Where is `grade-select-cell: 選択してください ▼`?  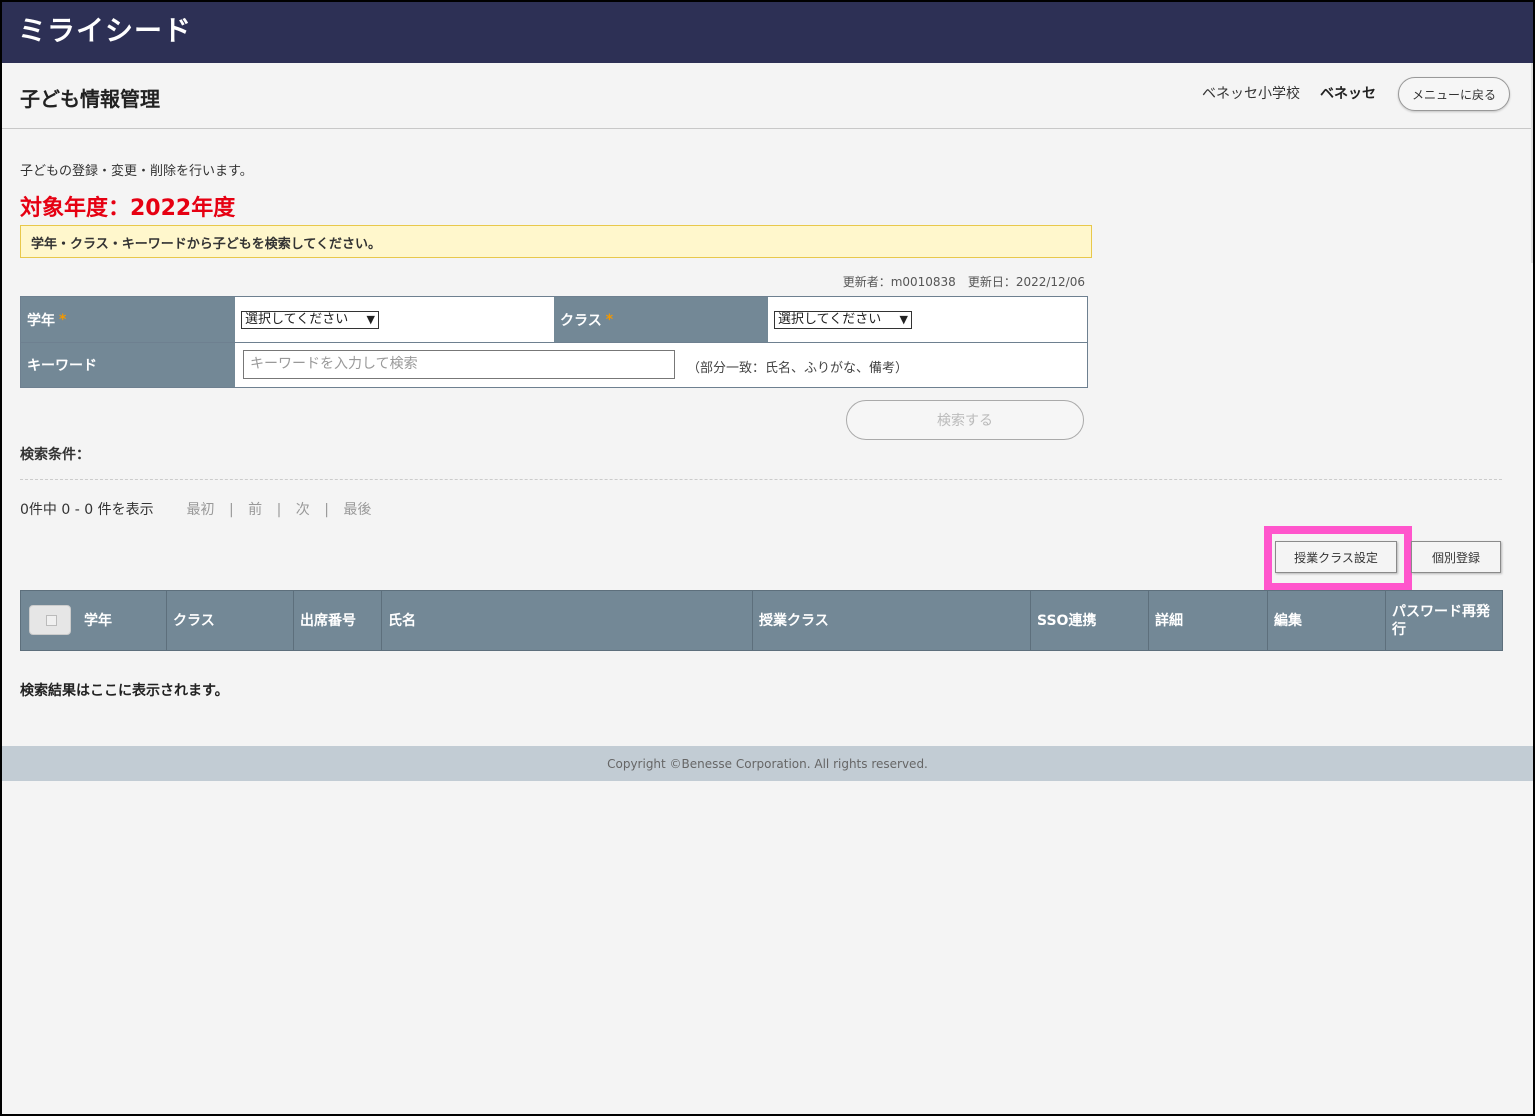 grade-select-cell: 選択してください ▼ is located at coordinates (394, 320).